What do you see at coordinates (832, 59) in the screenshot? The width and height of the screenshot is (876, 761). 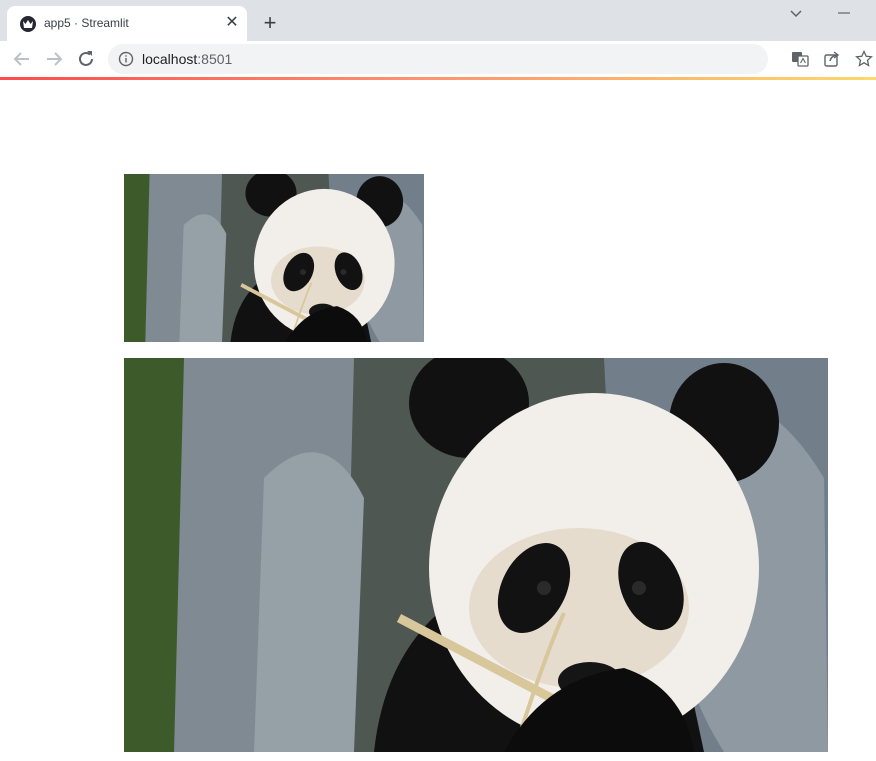 I see `share-icon` at bounding box center [832, 59].